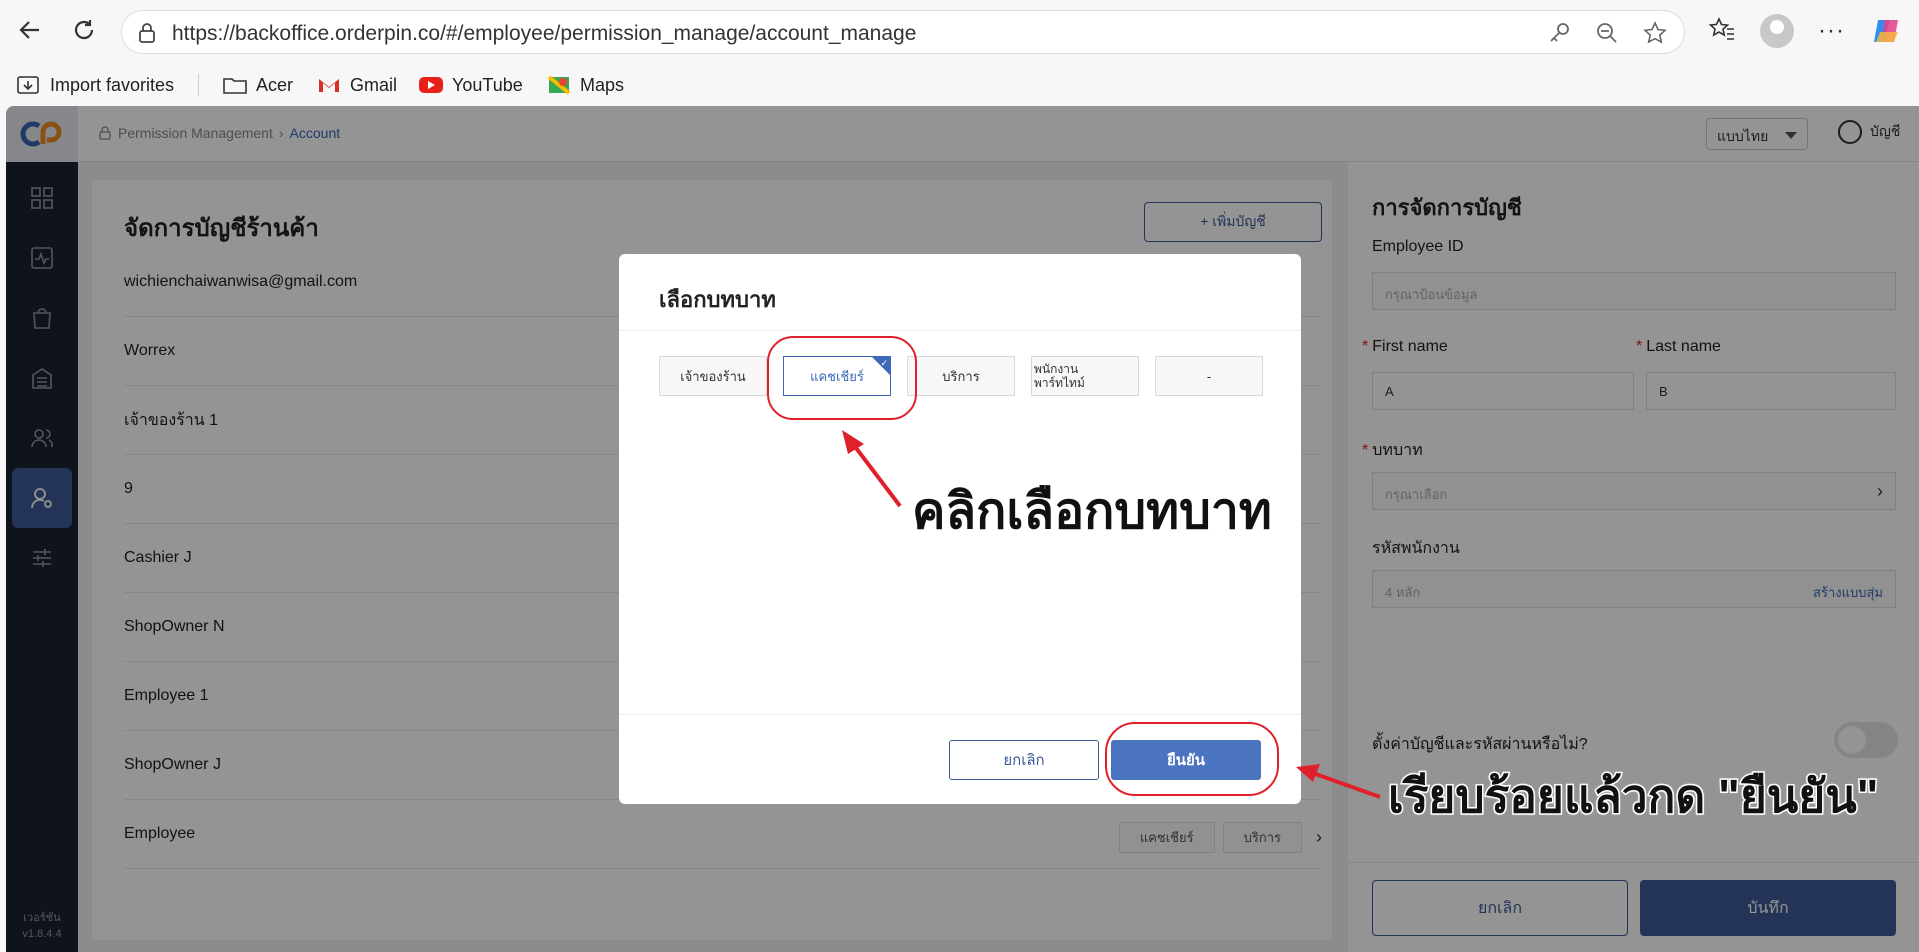 The width and height of the screenshot is (1919, 952). I want to click on refresh-button, so click(84, 30).